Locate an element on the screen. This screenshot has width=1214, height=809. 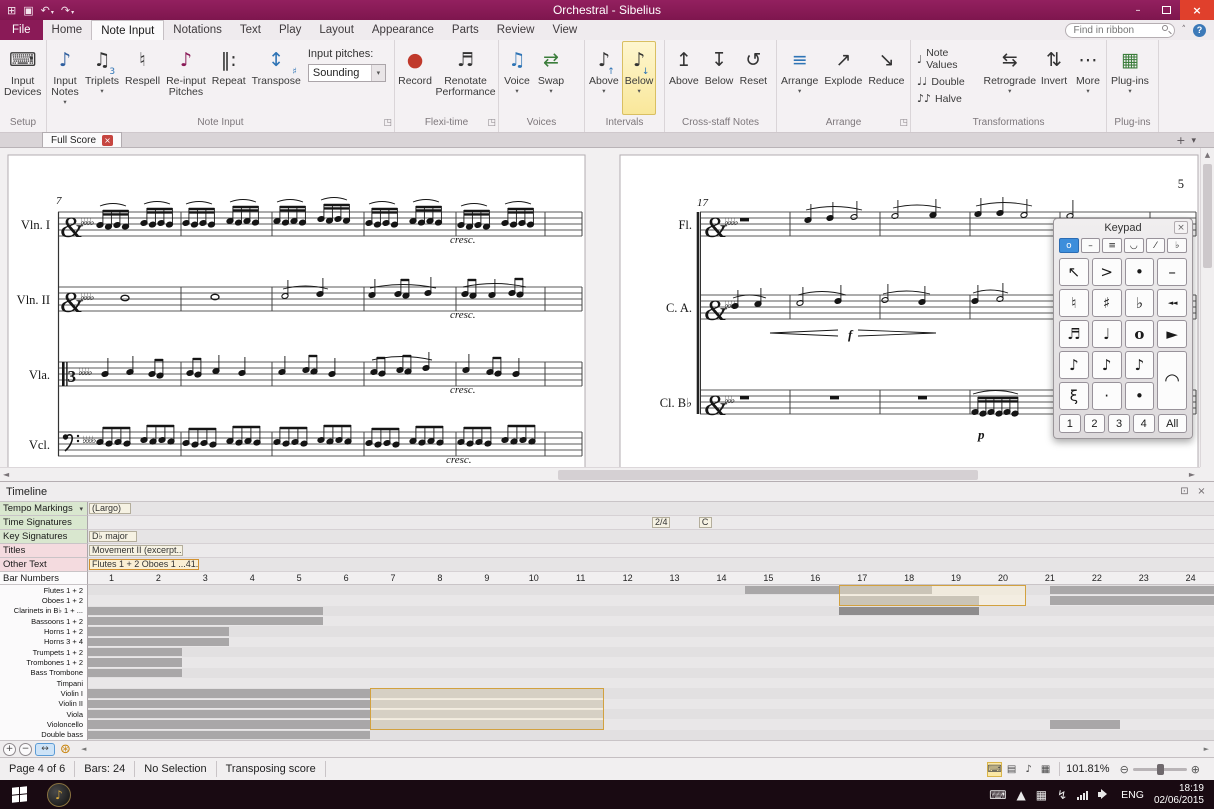
timeline-scroll-right: ► is located at coordinates (1206, 749).